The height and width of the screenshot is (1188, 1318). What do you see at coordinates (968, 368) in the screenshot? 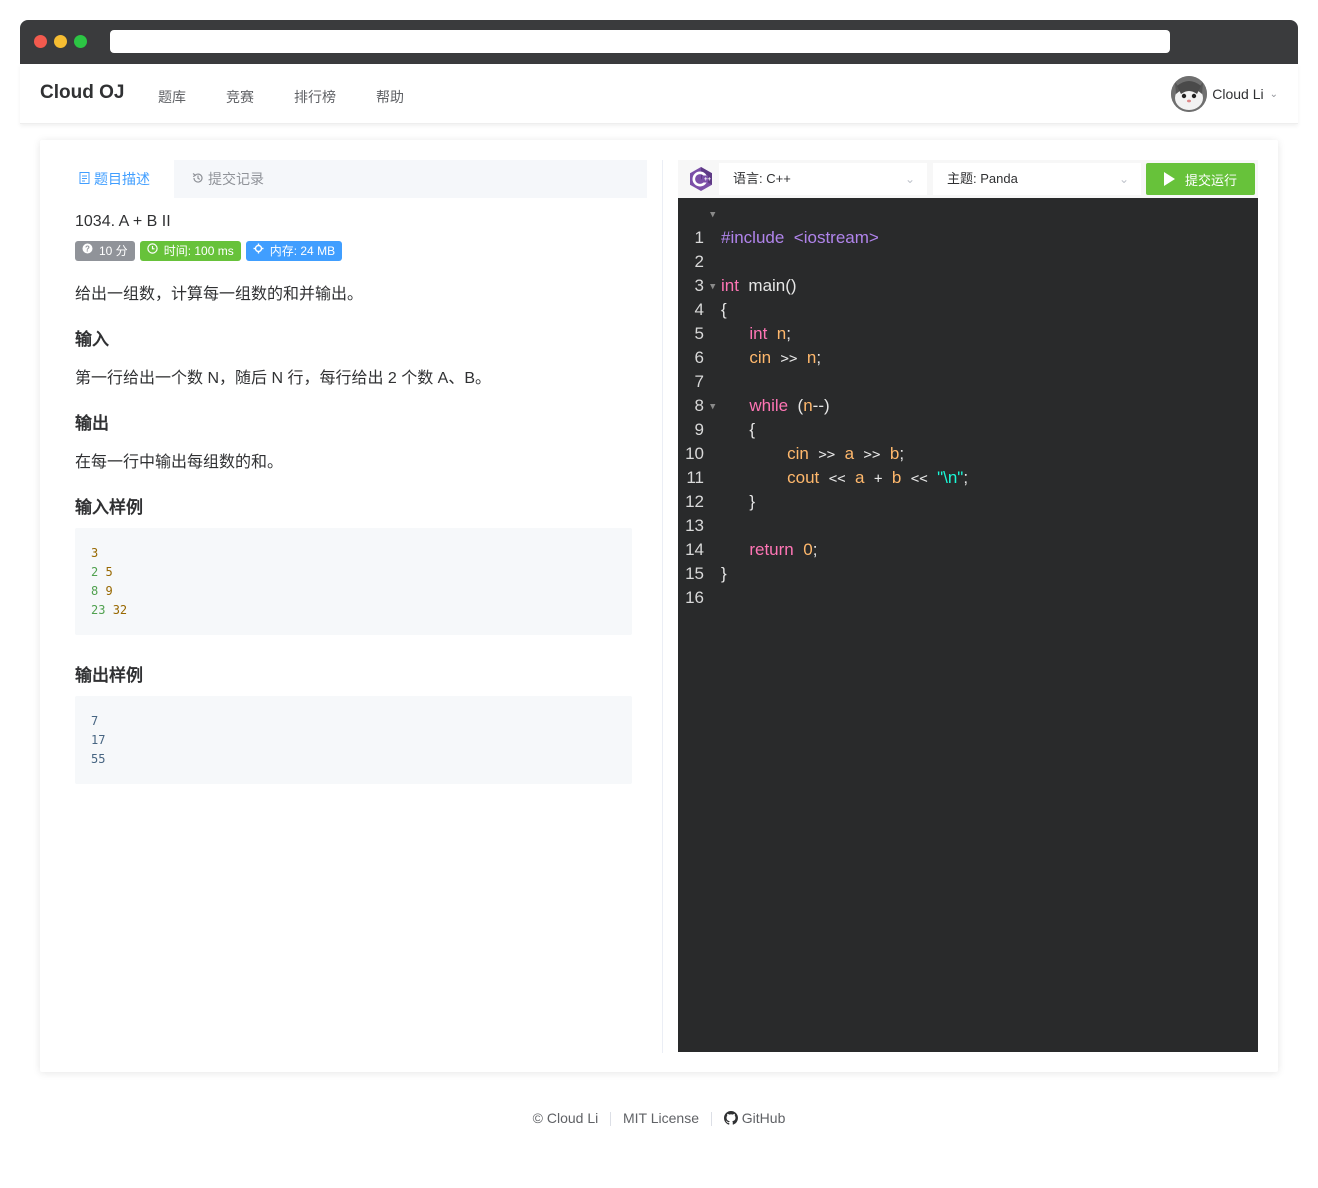
I see `code-line: 7` at bounding box center [968, 368].